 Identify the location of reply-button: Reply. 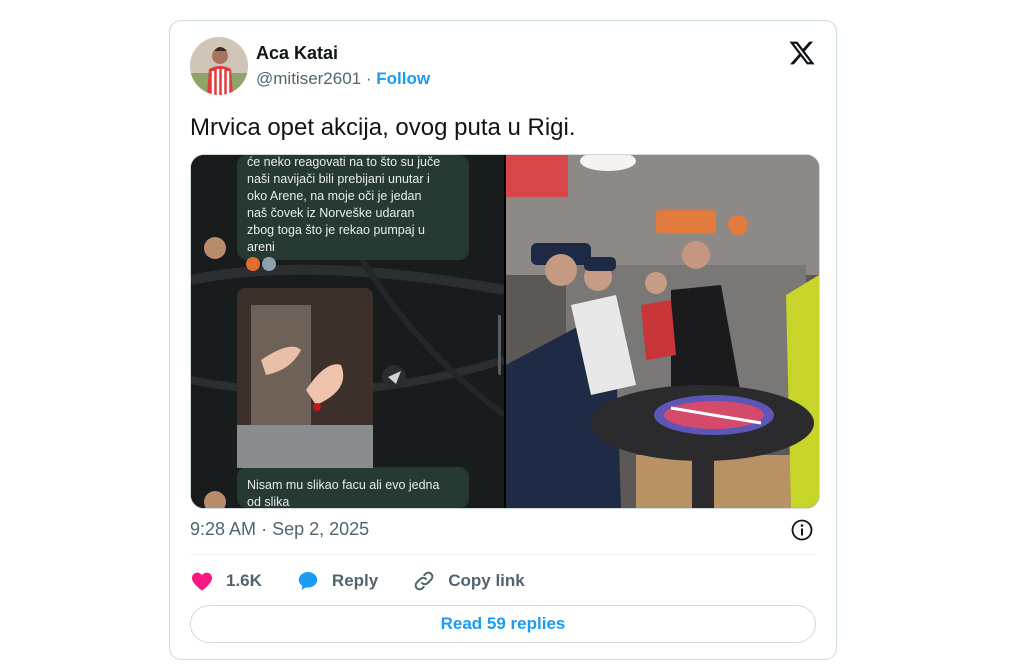
(337, 581).